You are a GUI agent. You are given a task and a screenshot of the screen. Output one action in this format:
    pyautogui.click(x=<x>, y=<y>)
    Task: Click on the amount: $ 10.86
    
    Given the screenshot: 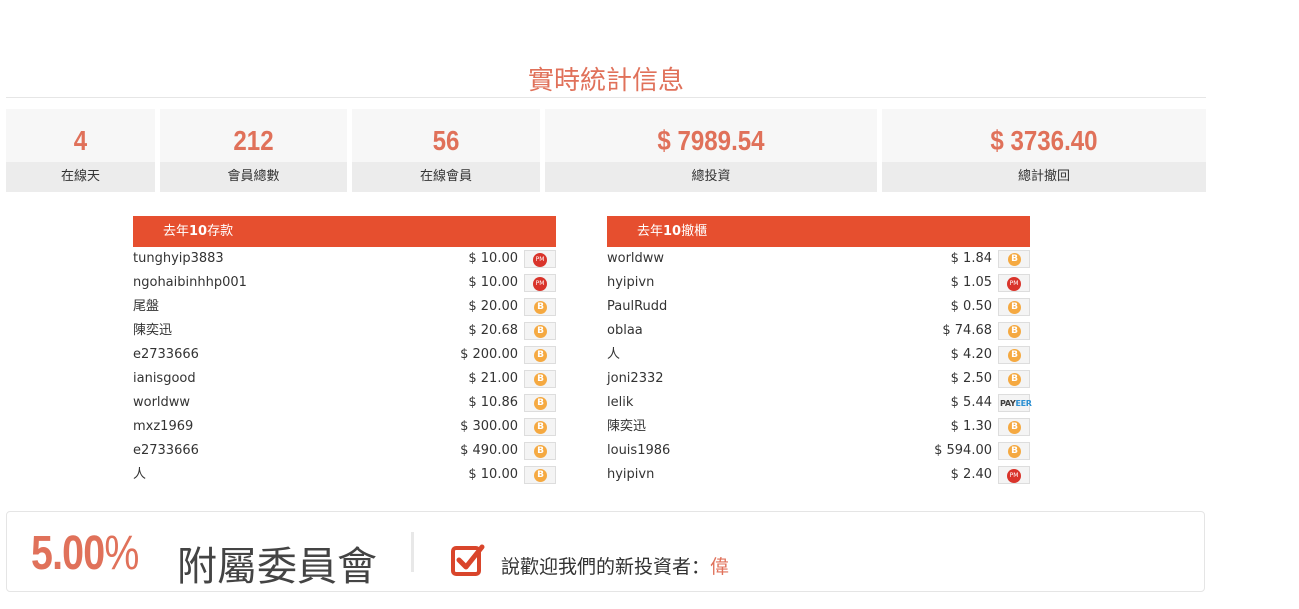 What is the action you would take?
    pyautogui.click(x=493, y=402)
    